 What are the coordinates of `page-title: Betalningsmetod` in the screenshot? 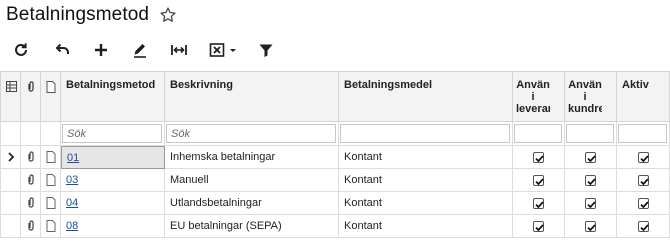 It's located at (78, 14).